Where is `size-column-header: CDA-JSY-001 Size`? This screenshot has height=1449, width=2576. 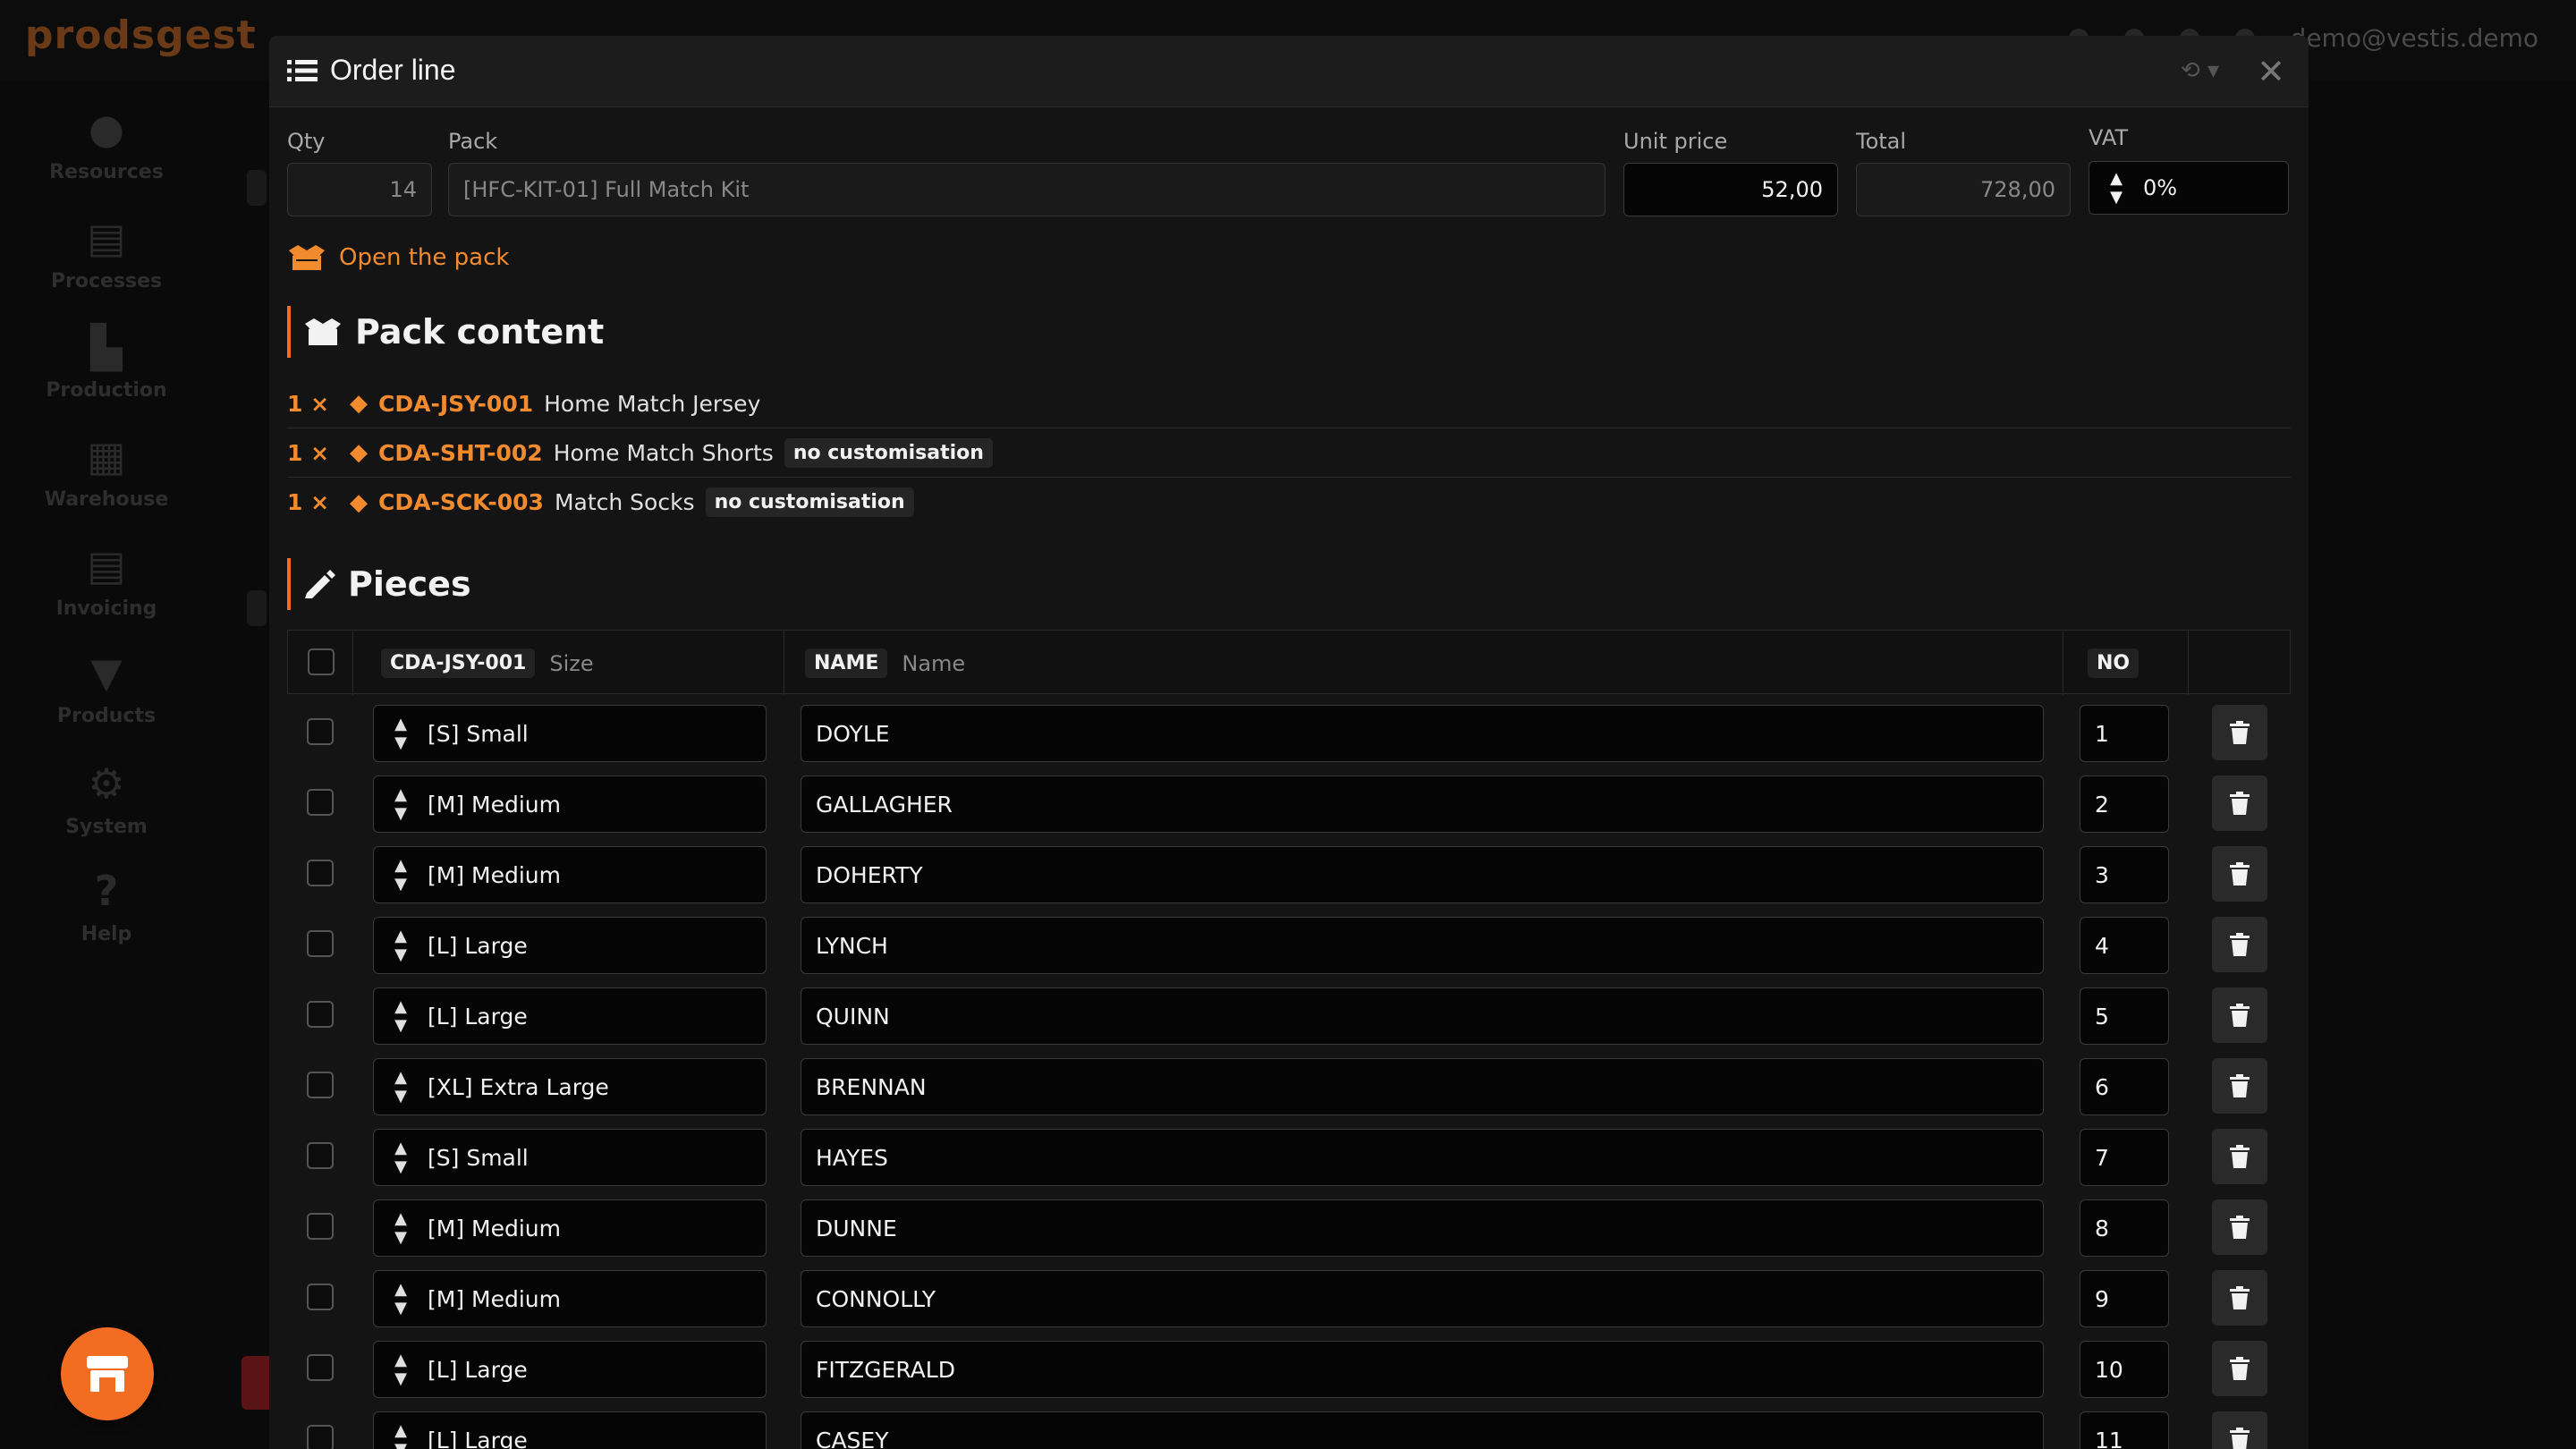 size-column-header: CDA-JSY-001 Size is located at coordinates (487, 663).